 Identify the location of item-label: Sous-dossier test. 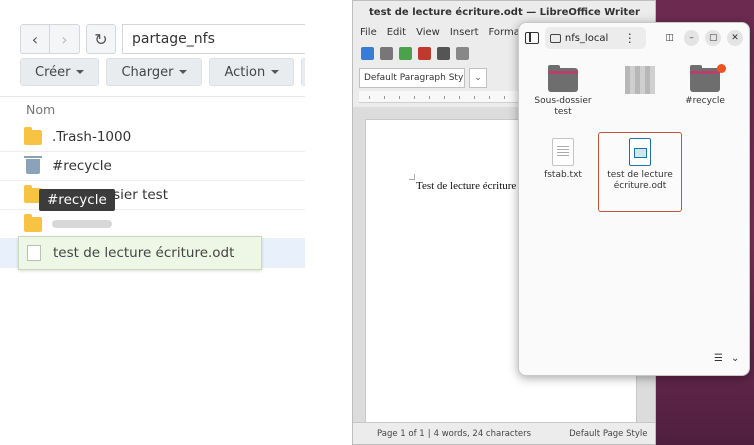
(563, 106).